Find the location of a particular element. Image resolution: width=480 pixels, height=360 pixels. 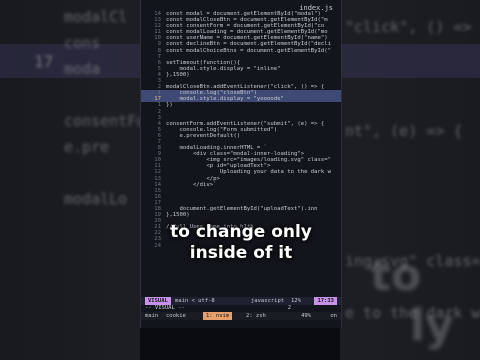

bottom-bar is located at coordinates (240, 344).